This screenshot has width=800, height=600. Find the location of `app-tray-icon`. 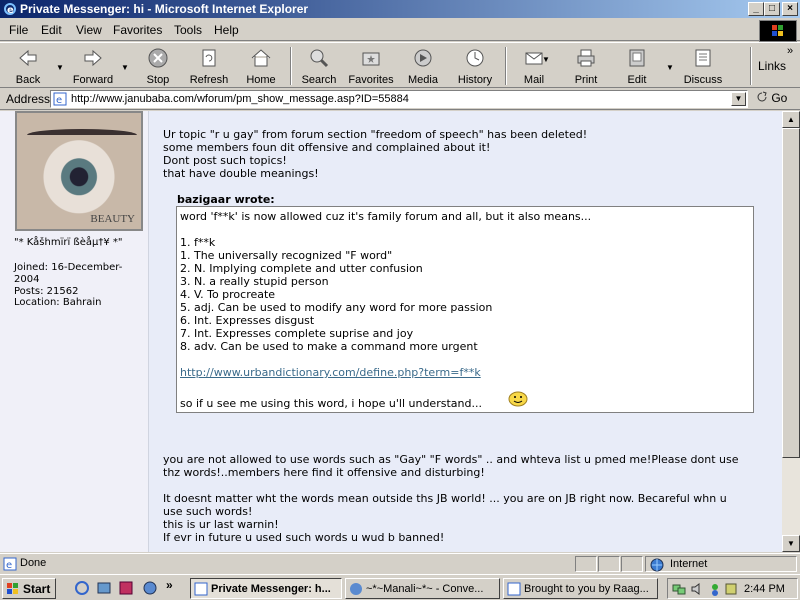

app-tray-icon is located at coordinates (731, 589).